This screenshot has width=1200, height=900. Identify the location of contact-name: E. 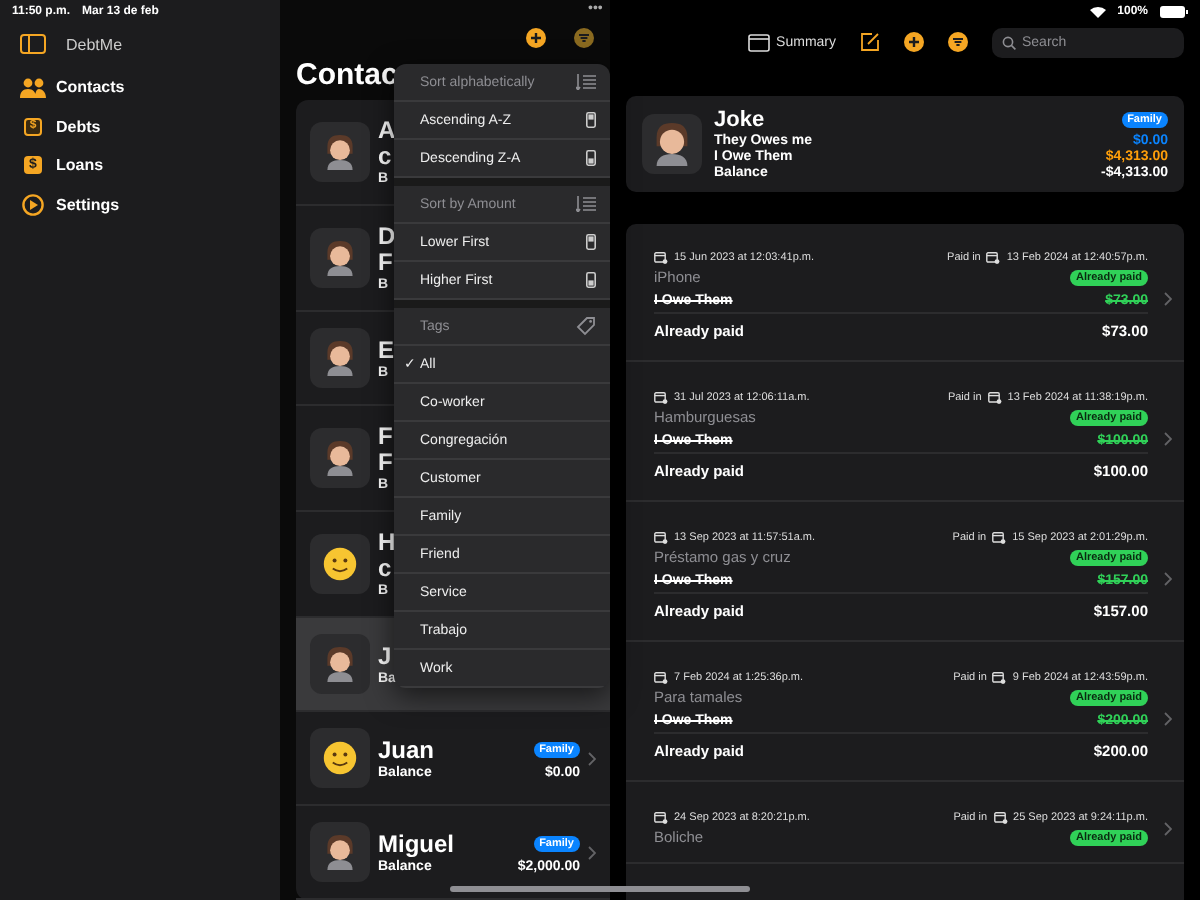
(386, 350).